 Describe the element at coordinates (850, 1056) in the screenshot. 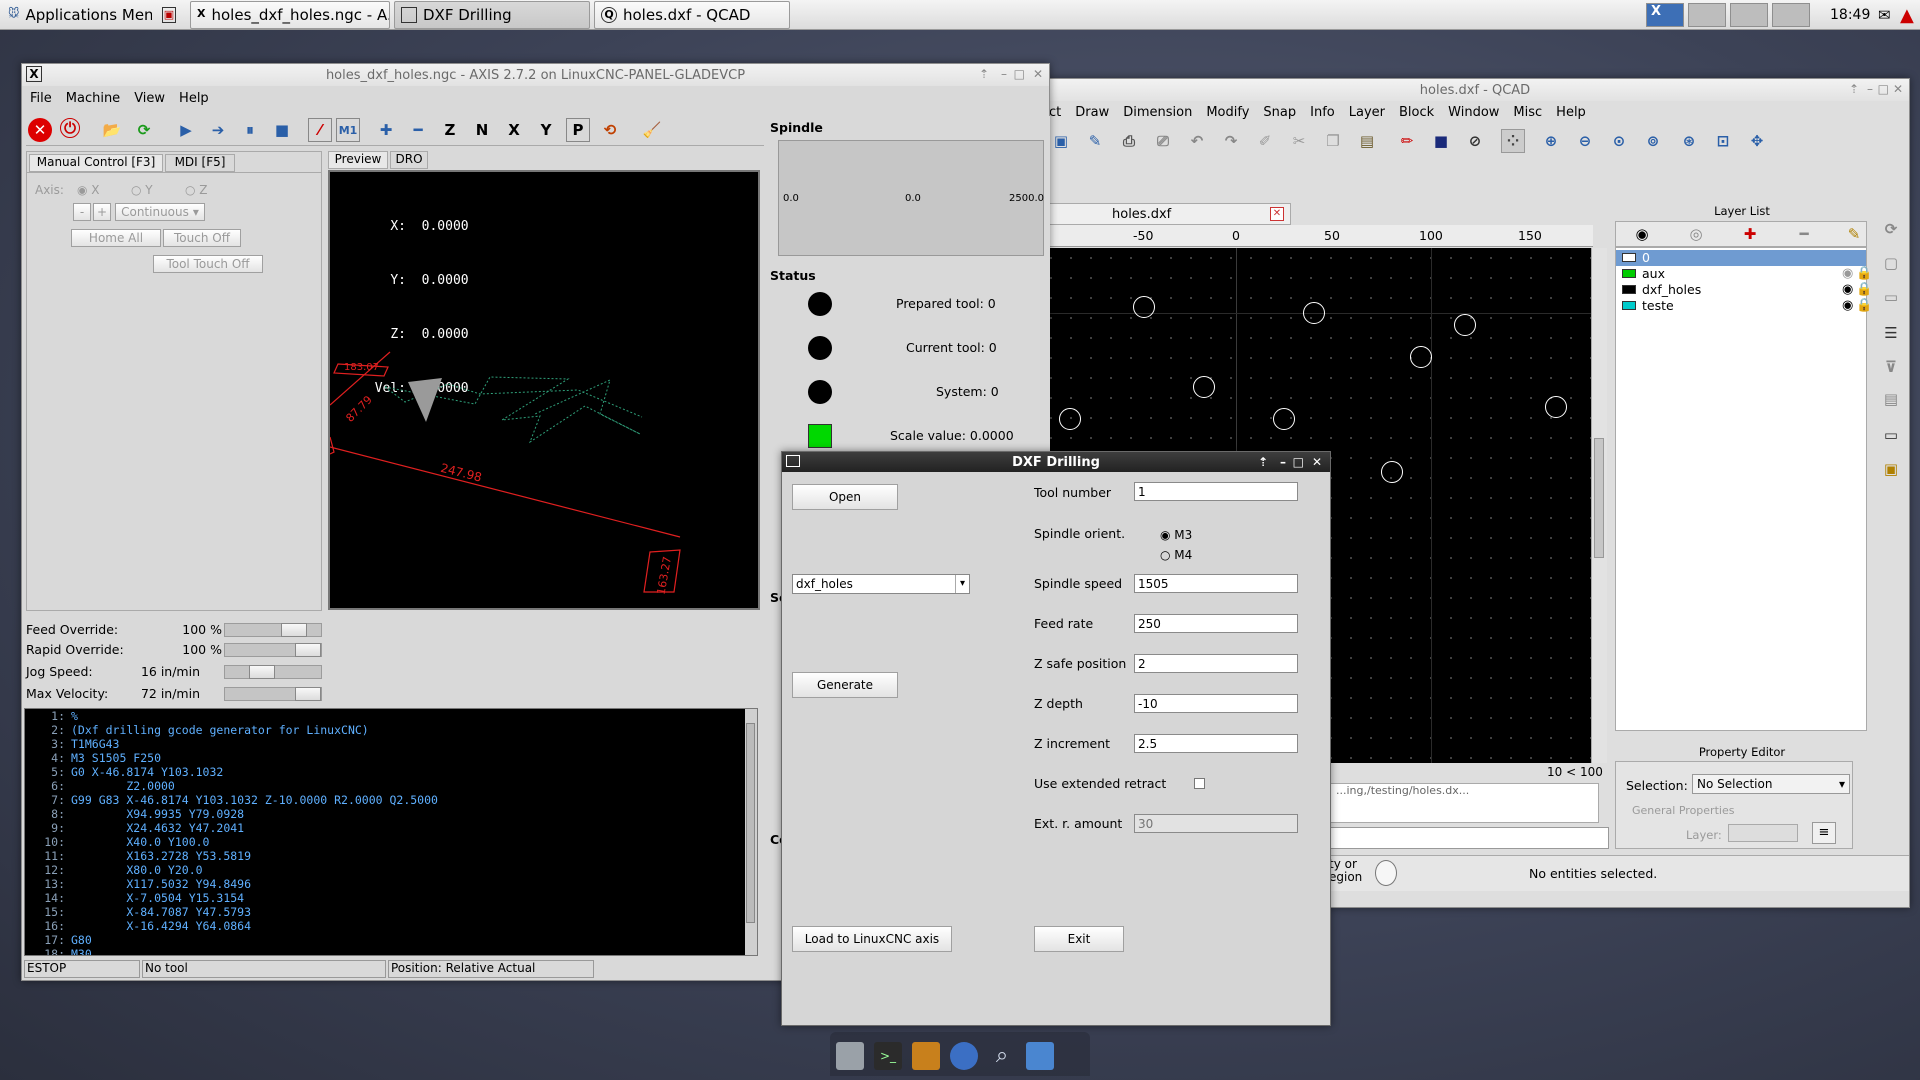

I see `show-desktop-icon` at that location.